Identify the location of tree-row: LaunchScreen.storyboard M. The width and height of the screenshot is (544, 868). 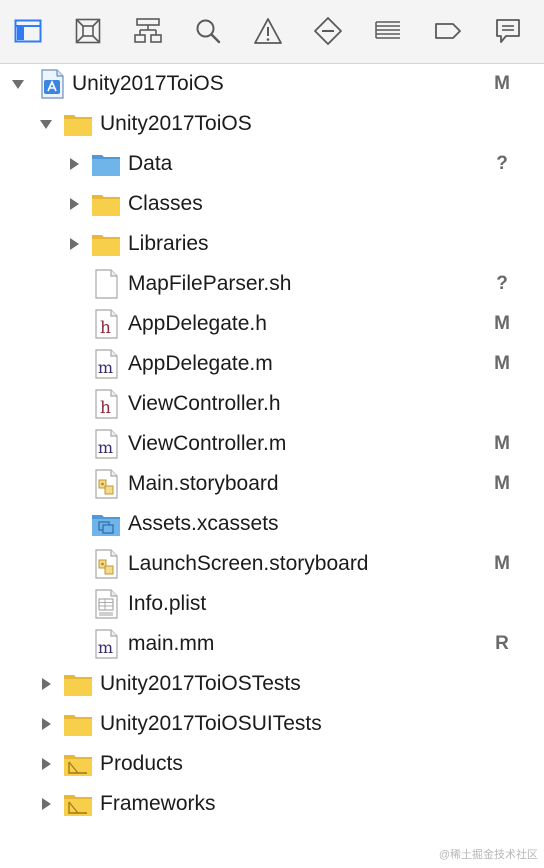
(272, 564).